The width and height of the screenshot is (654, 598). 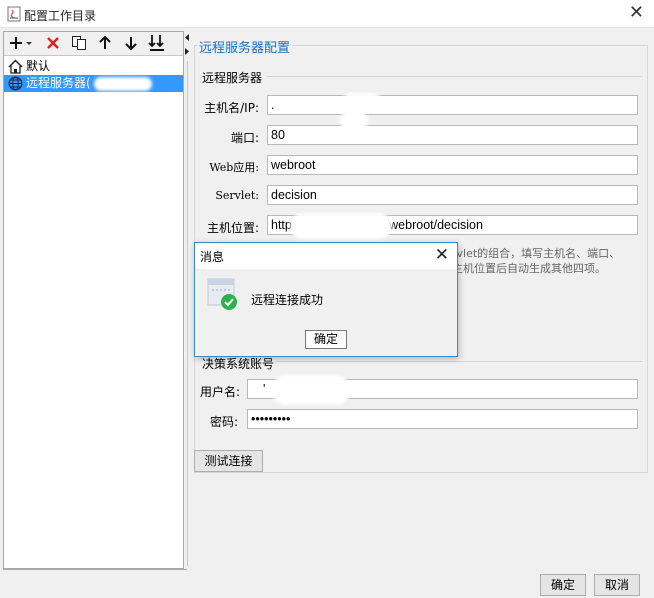 What do you see at coordinates (58, 83) in the screenshot?
I see `tree-item-label: 远程服务器(` at bounding box center [58, 83].